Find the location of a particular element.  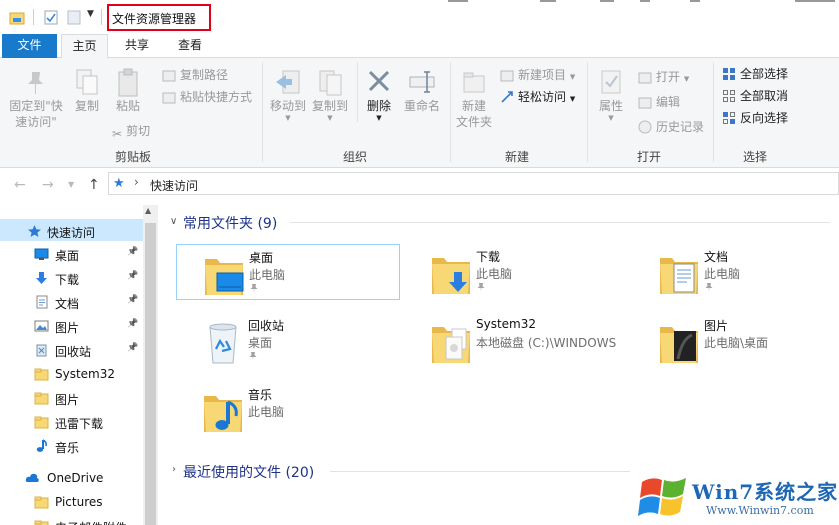

folder-tile: System32 本地磁盘 (C:)\WINDOWS is located at coordinates (516, 341).